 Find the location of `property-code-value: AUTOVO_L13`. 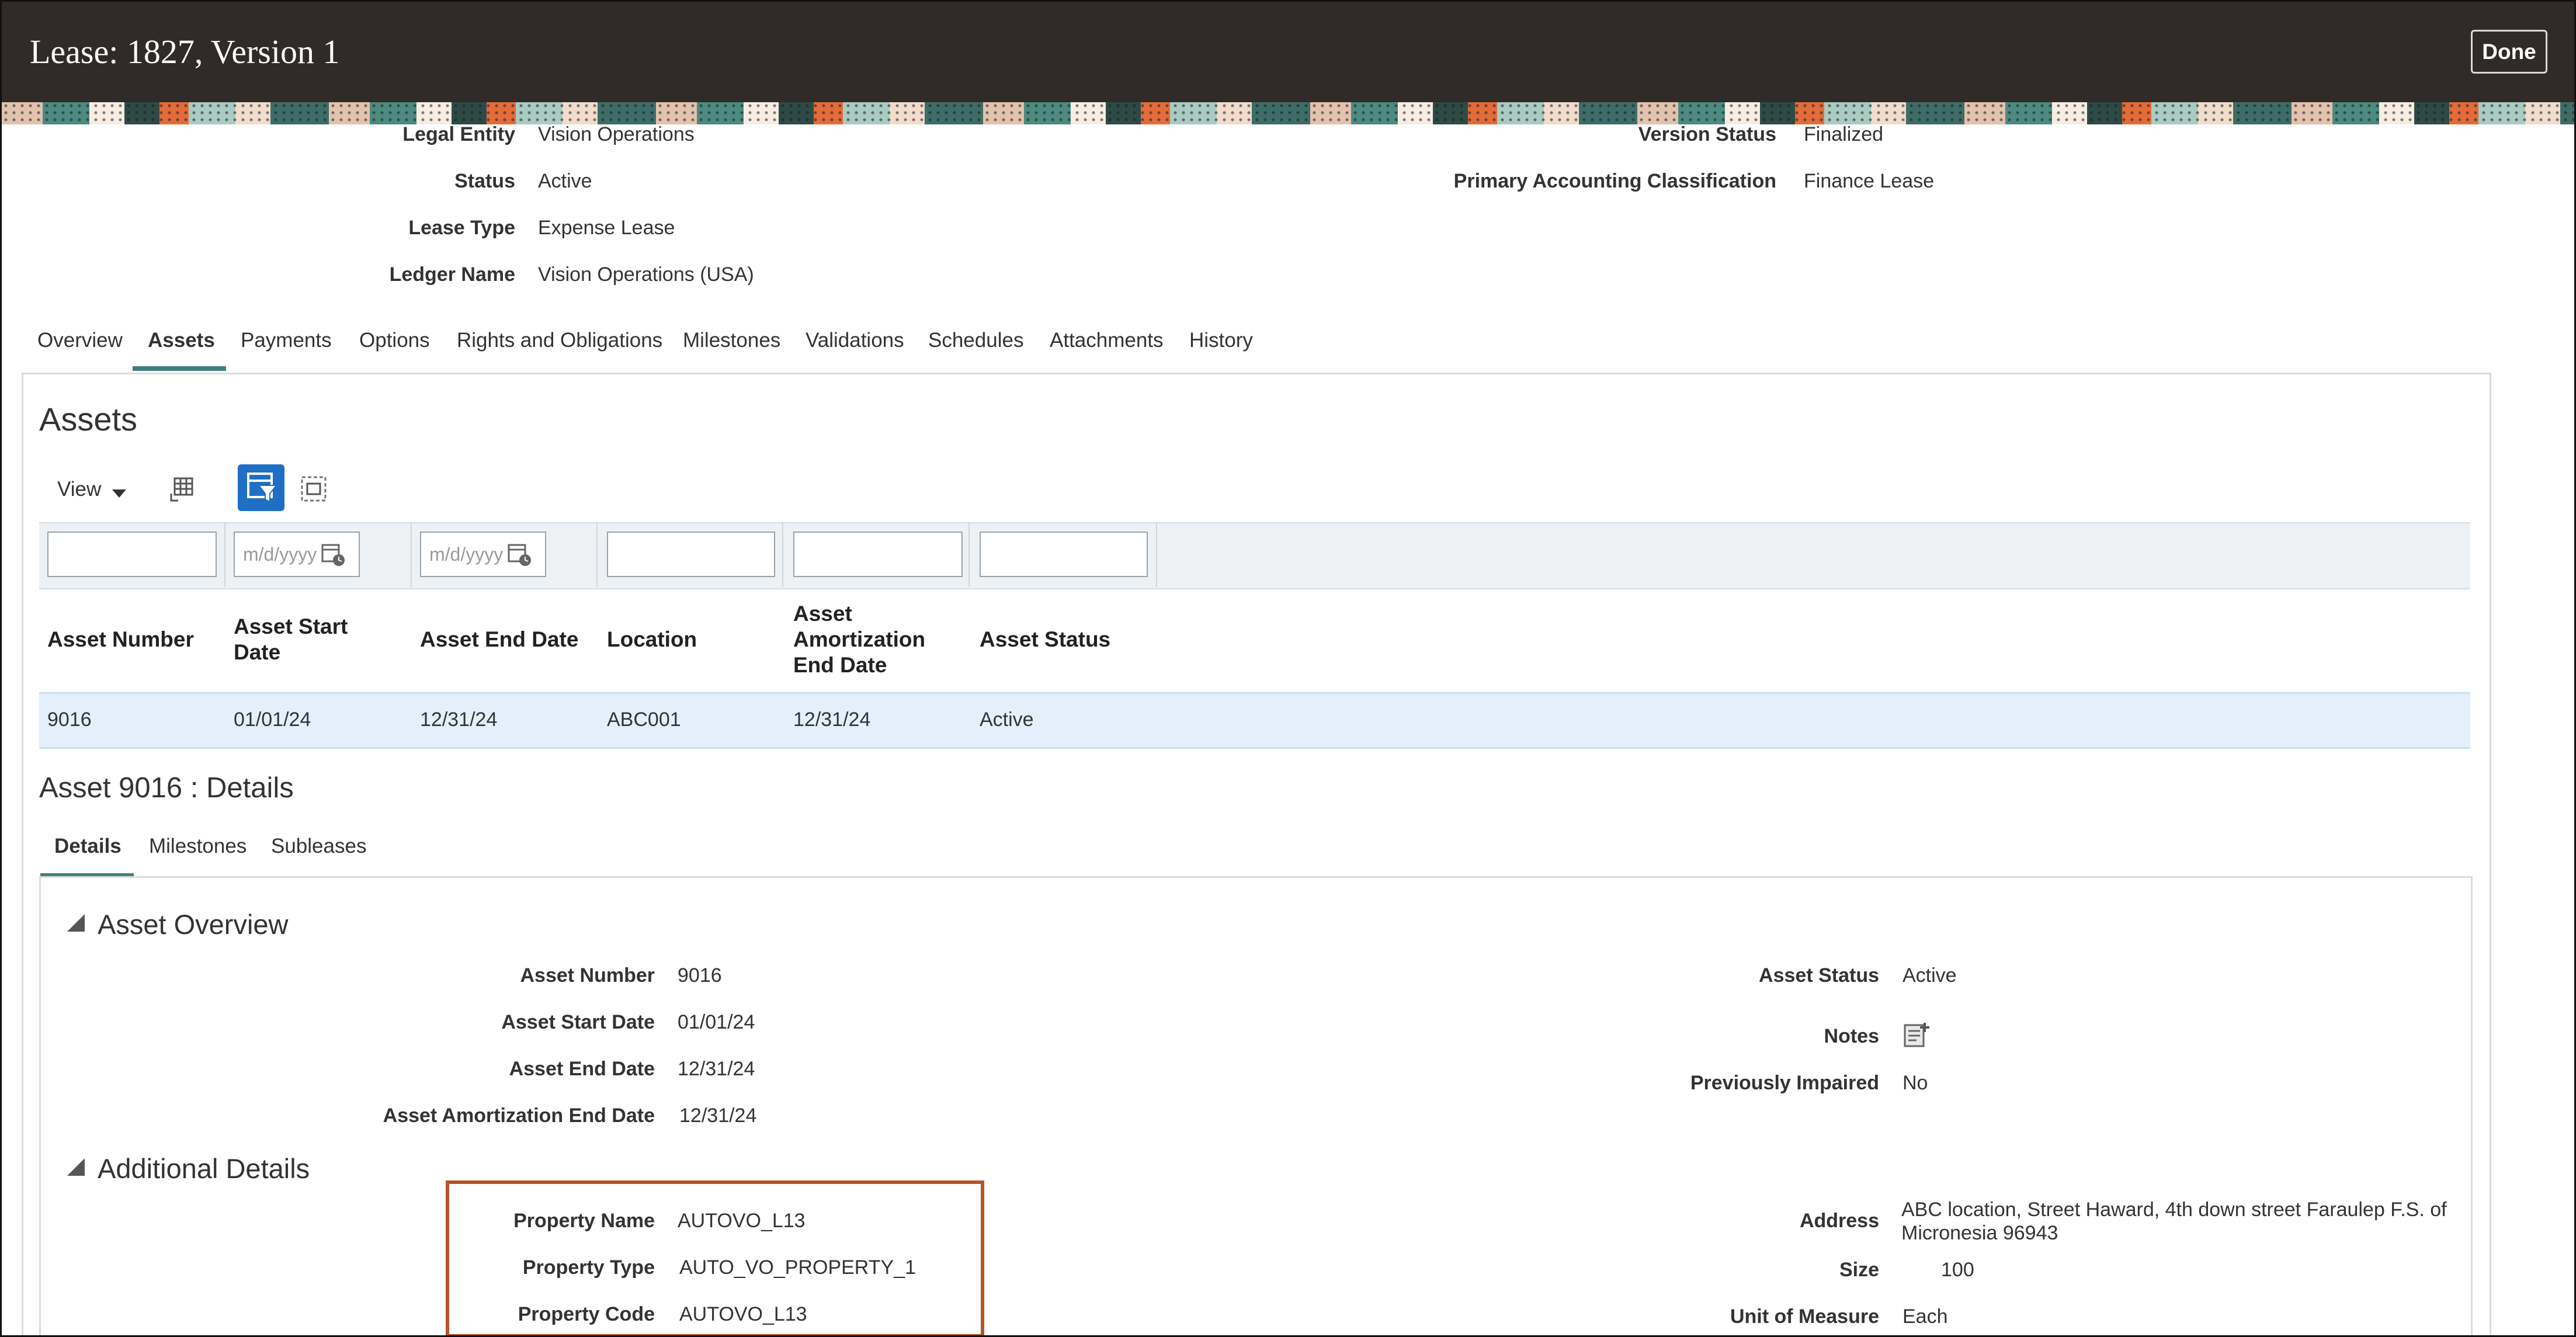

property-code-value: AUTOVO_L13 is located at coordinates (743, 1314).